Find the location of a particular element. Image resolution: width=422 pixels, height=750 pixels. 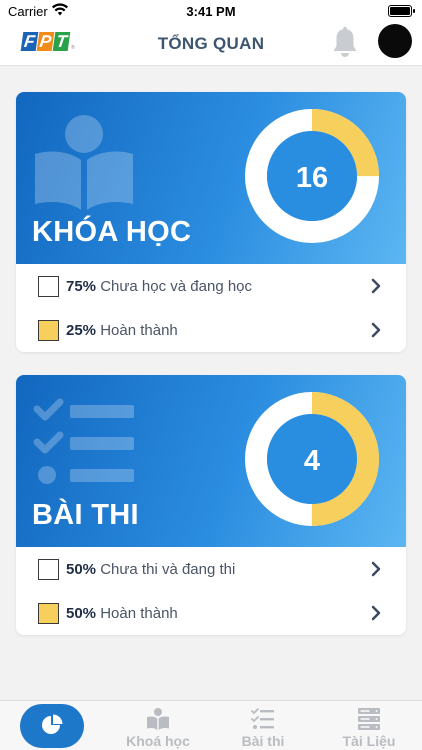

row-label: 75% Chưa học và đang học is located at coordinates (159, 286).